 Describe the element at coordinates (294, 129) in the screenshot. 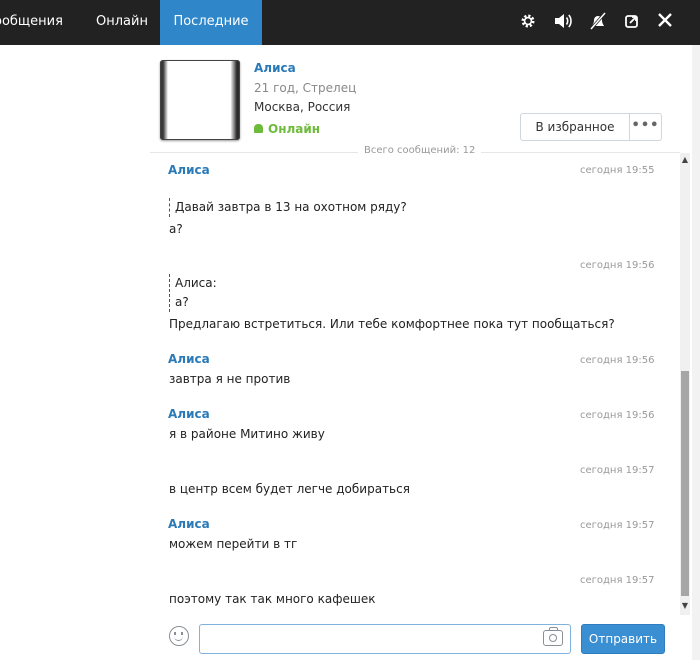

I see `online-status-label: Онлайн` at that location.